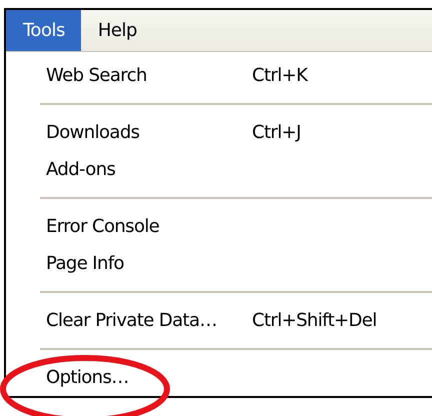 This screenshot has height=416, width=432. What do you see at coordinates (219, 75) in the screenshot?
I see `menu-item: Web Search Ctrl+K` at bounding box center [219, 75].